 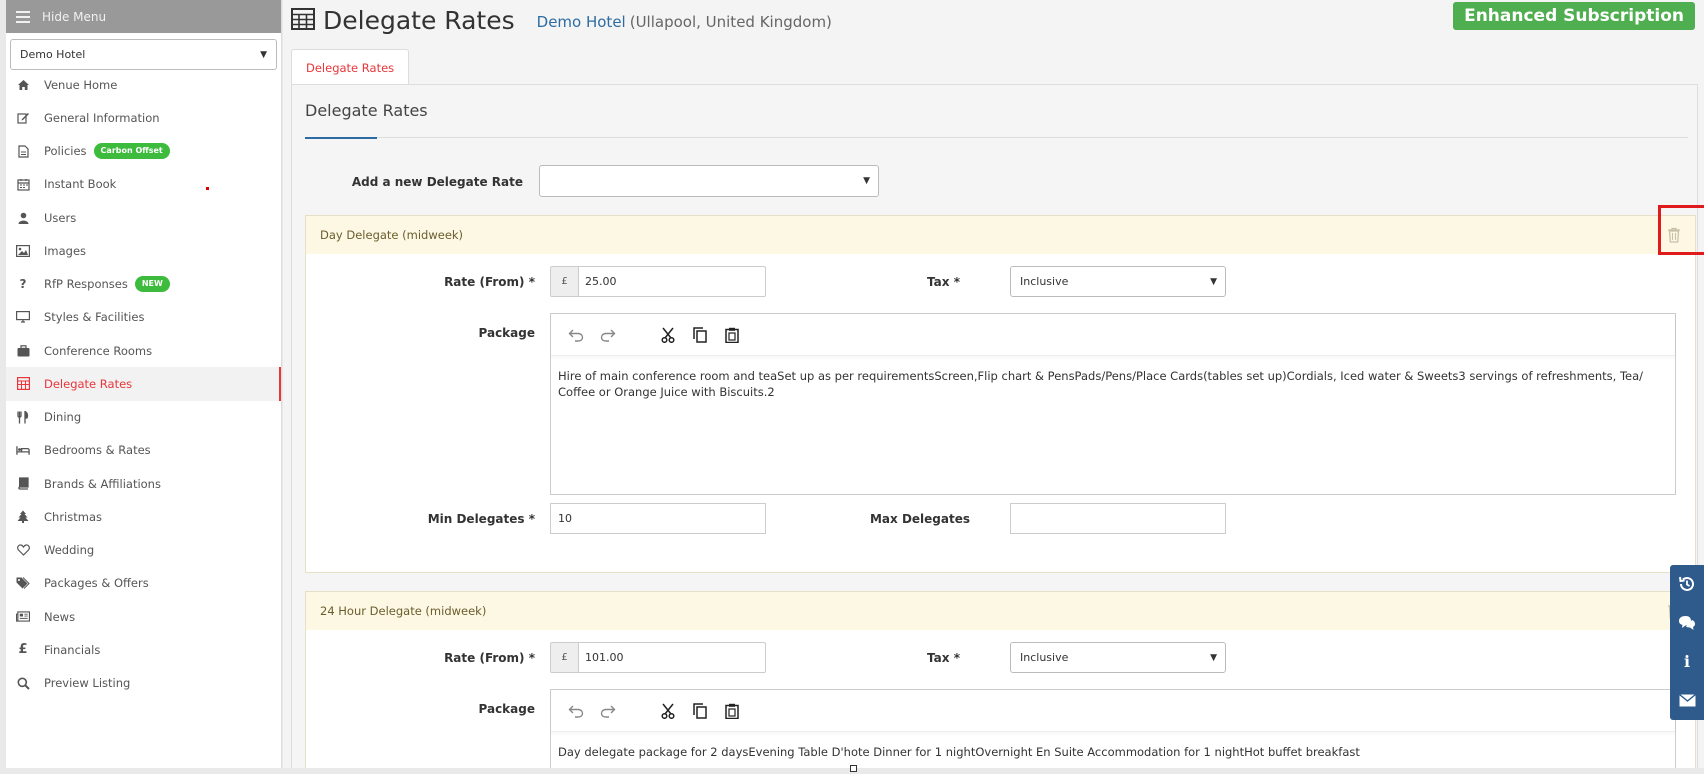 I want to click on sidebar-item-delegate-rates: Delegate Rates, so click(x=143, y=384).